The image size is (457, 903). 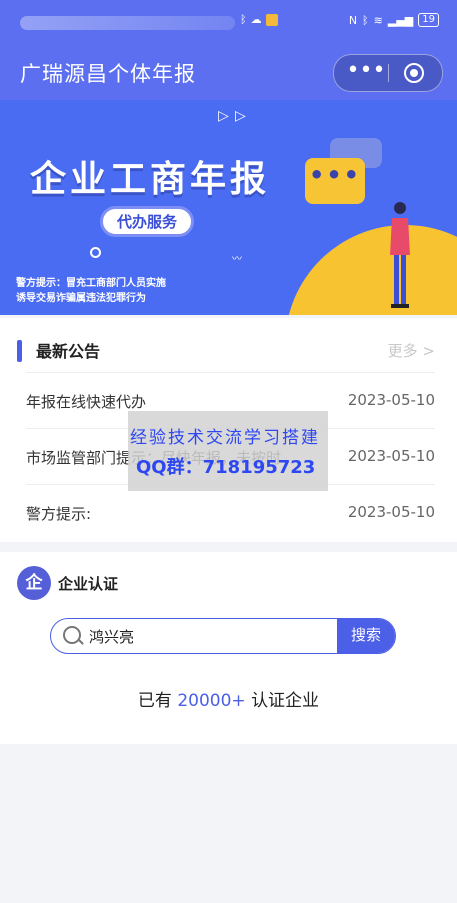 What do you see at coordinates (95, 252) in the screenshot?
I see `ring-decoration` at bounding box center [95, 252].